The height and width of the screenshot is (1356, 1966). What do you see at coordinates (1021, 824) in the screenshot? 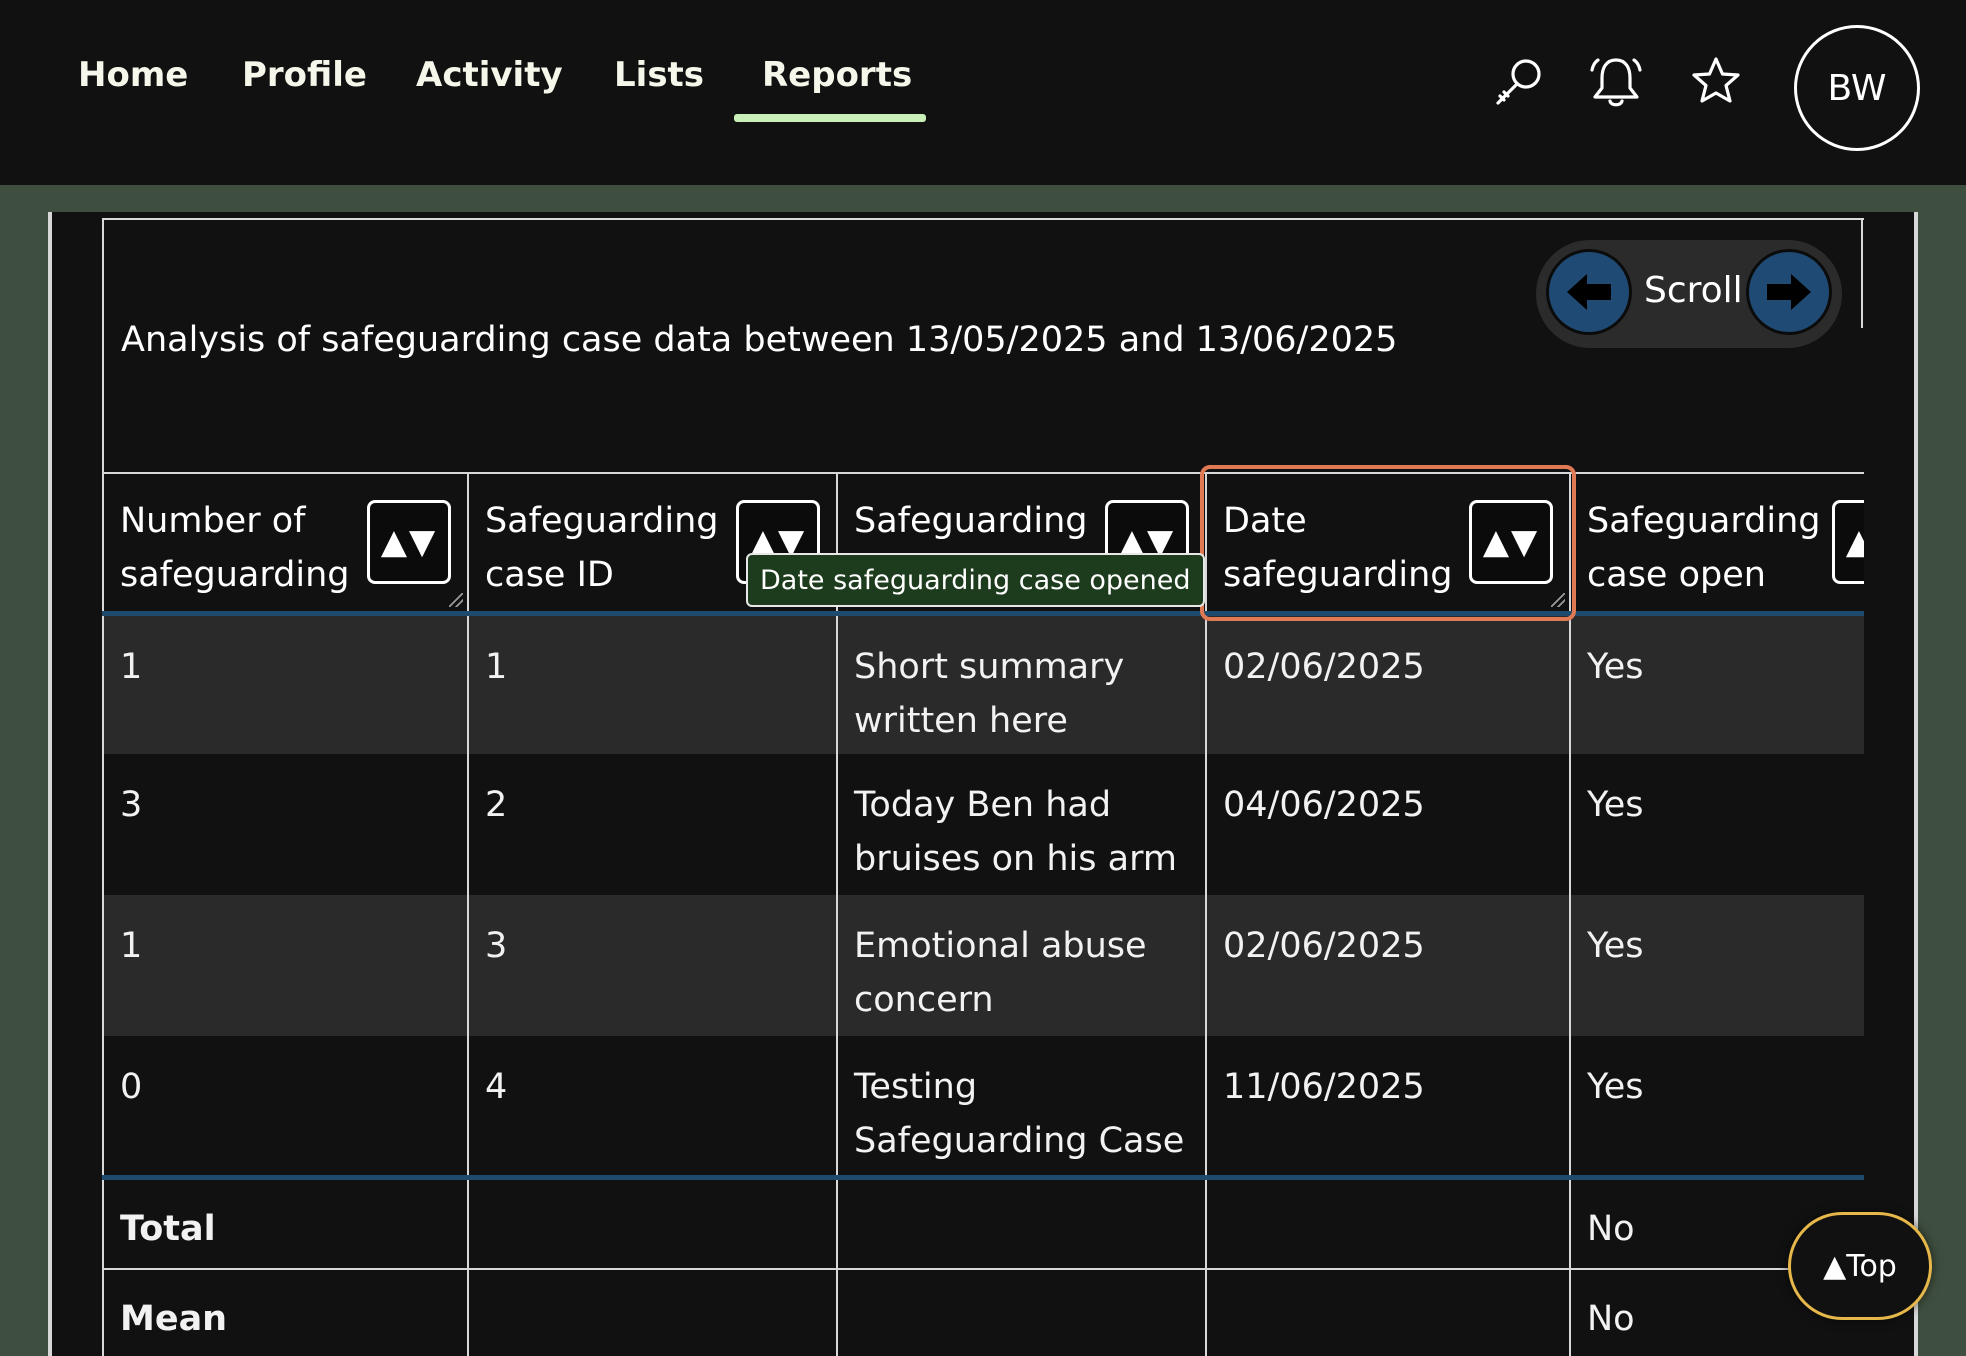
I see `table-cell: Today Ben had bruises on his arm` at bounding box center [1021, 824].